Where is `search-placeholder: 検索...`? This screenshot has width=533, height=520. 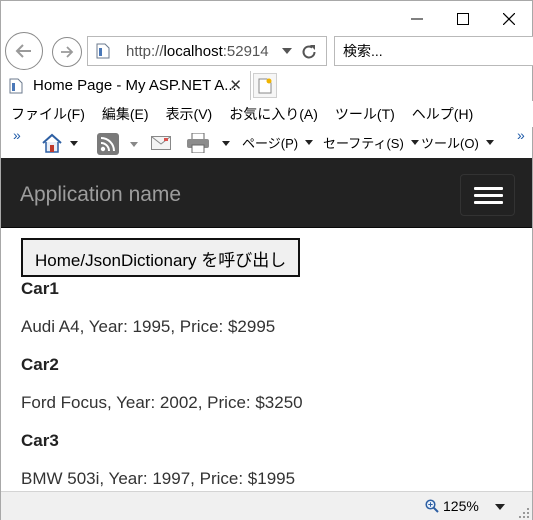 search-placeholder: 検索... is located at coordinates (363, 51).